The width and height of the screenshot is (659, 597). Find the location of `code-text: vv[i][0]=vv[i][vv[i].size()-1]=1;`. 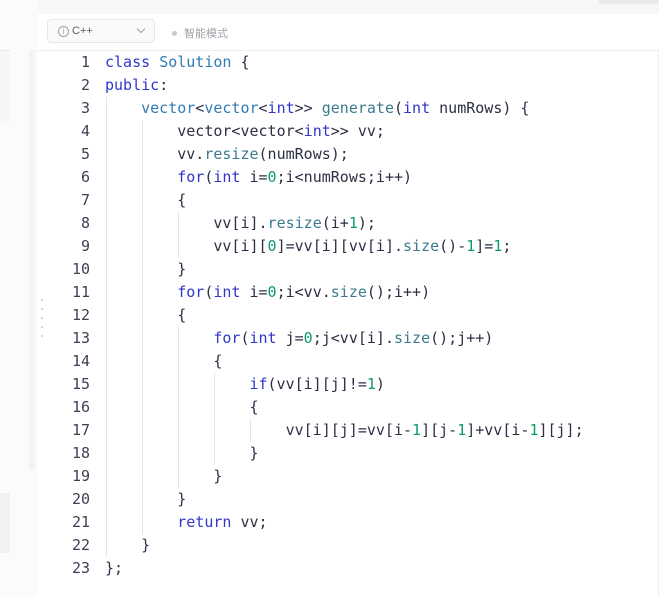

code-text: vv[i][0]=vv[i][vv[i].size()-1]=1; is located at coordinates (362, 246).